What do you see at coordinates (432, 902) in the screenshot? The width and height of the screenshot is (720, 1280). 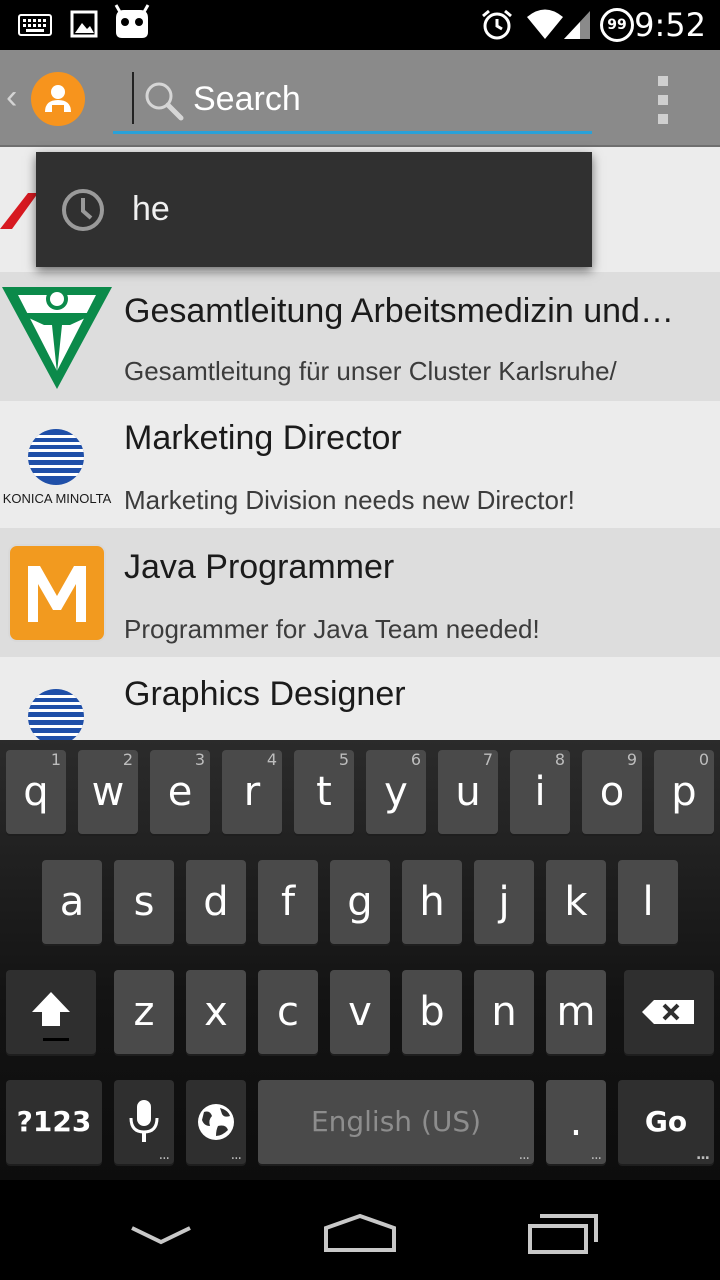 I see `key-h: h` at bounding box center [432, 902].